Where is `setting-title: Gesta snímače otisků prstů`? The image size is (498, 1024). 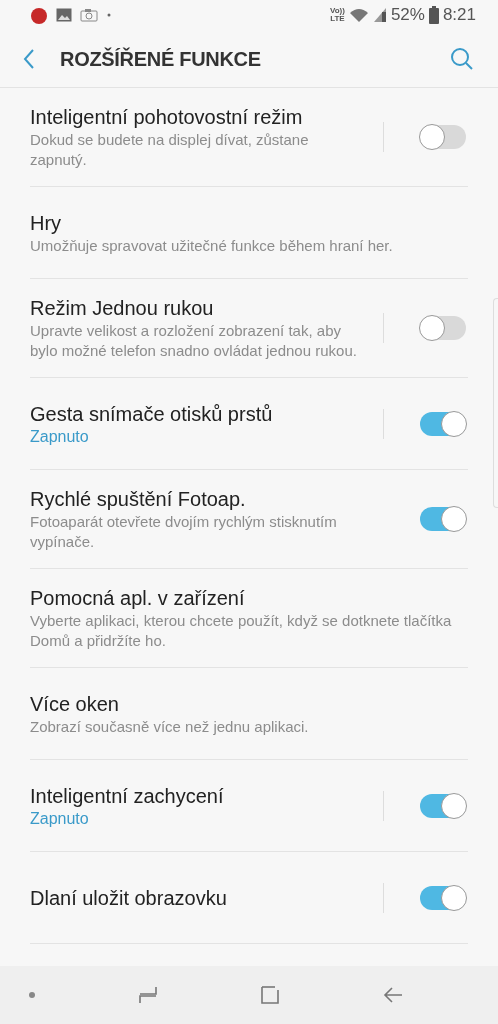
setting-title: Gesta snímače otisků prstů is located at coordinates (152, 414).